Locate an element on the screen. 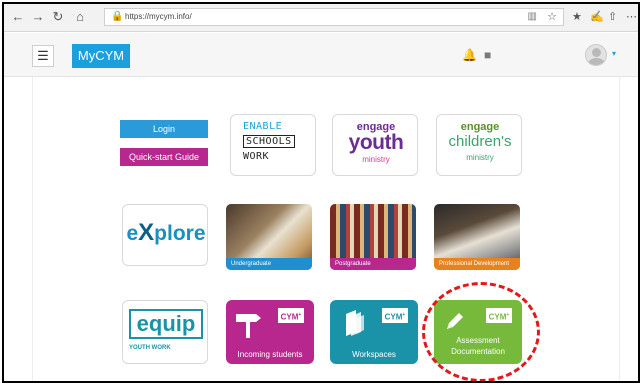  share-icon: ⇧ is located at coordinates (612, 16).